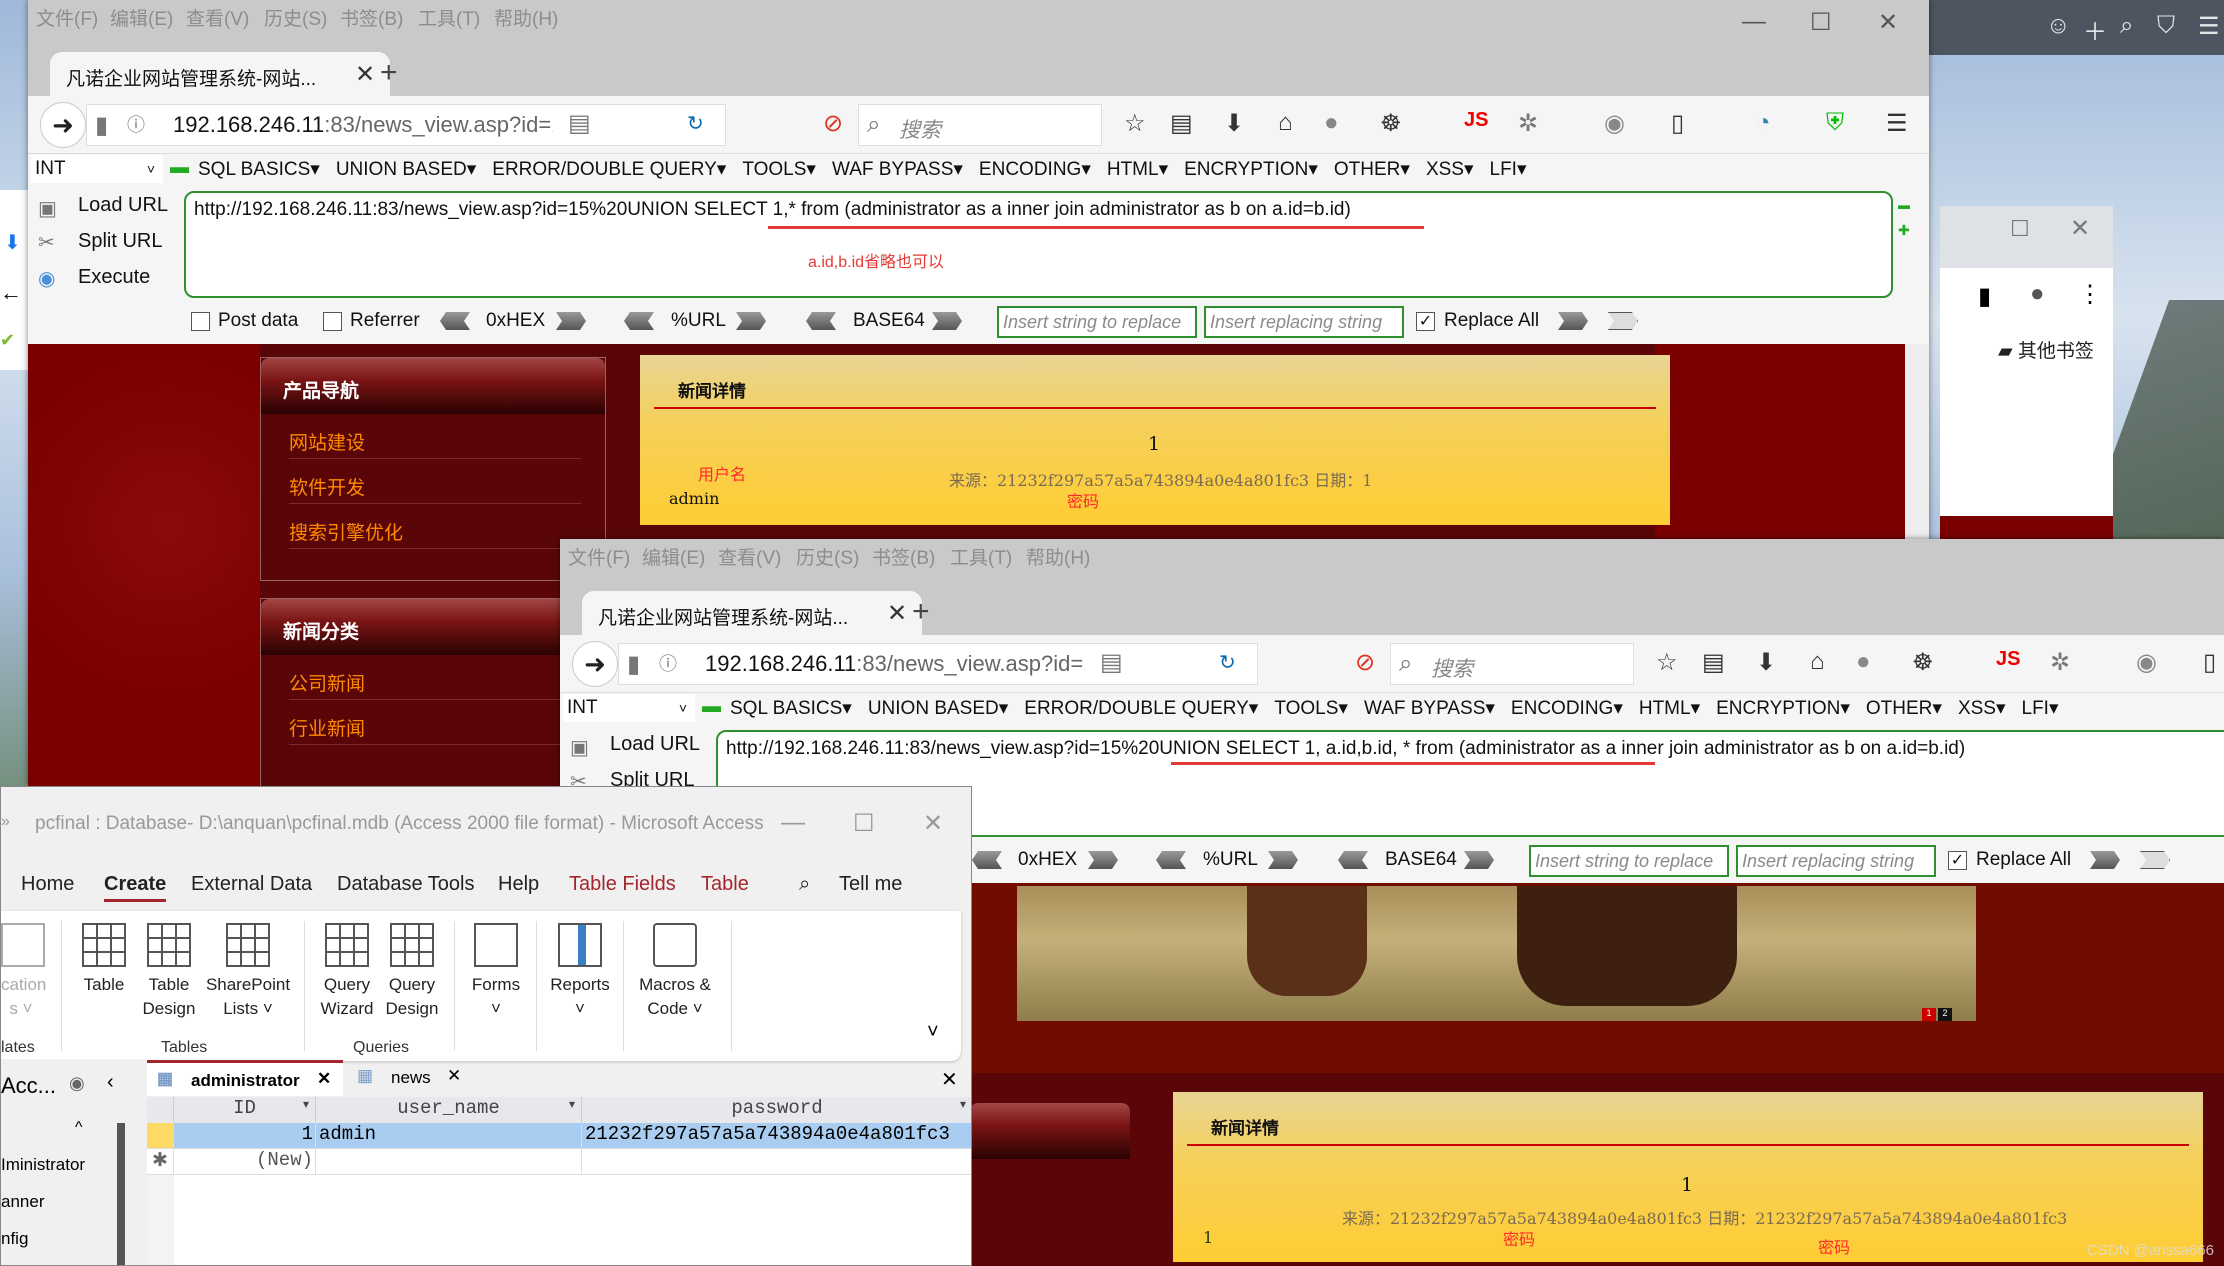  Describe the element at coordinates (1766, 662) in the screenshot. I see `download-icon: ⬇` at that location.